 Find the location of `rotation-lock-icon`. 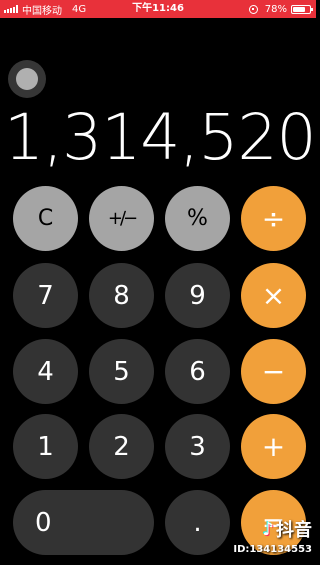

rotation-lock-icon is located at coordinates (253, 9).